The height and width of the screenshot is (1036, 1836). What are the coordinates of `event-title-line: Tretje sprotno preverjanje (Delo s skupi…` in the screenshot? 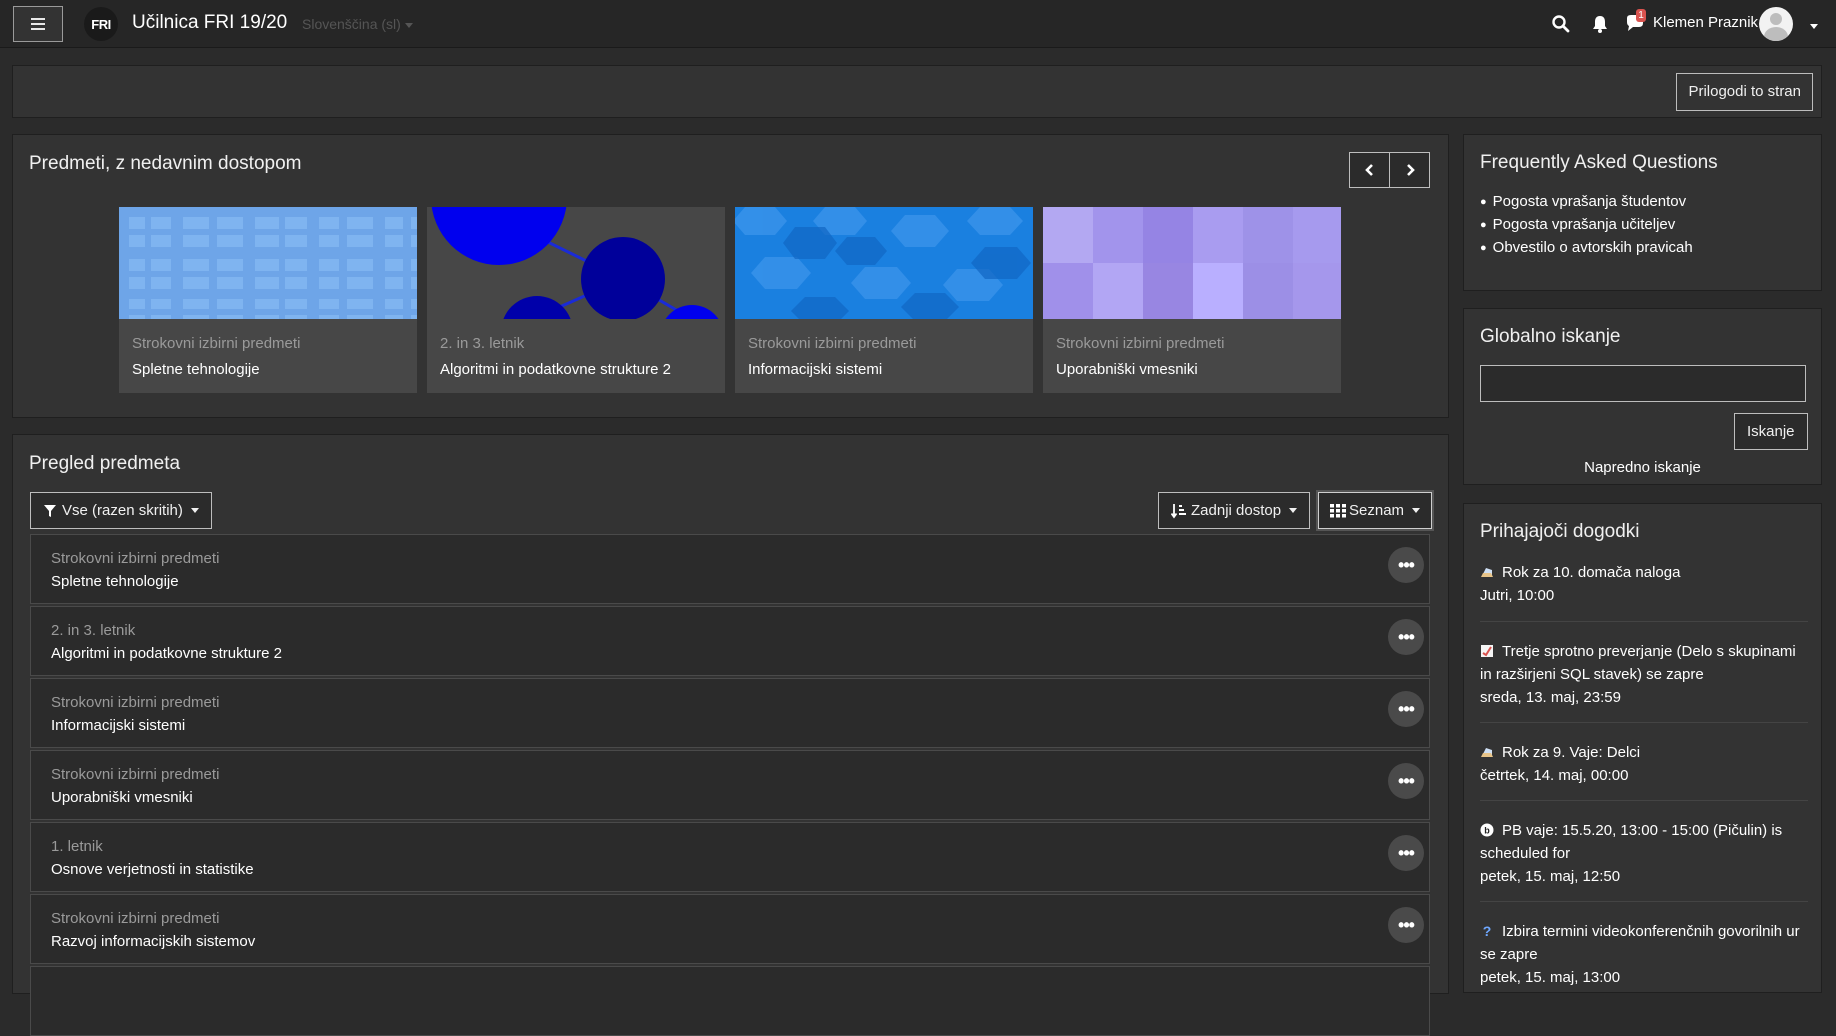 It's located at (1644, 663).